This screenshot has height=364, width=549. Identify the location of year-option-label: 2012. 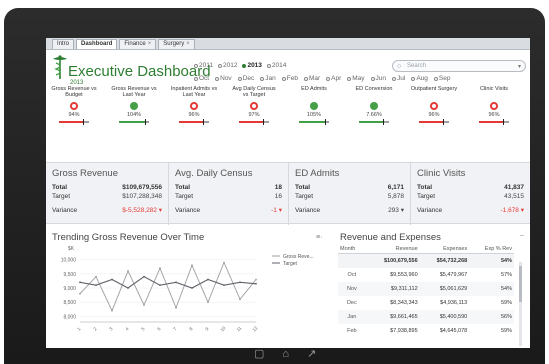
(230, 65).